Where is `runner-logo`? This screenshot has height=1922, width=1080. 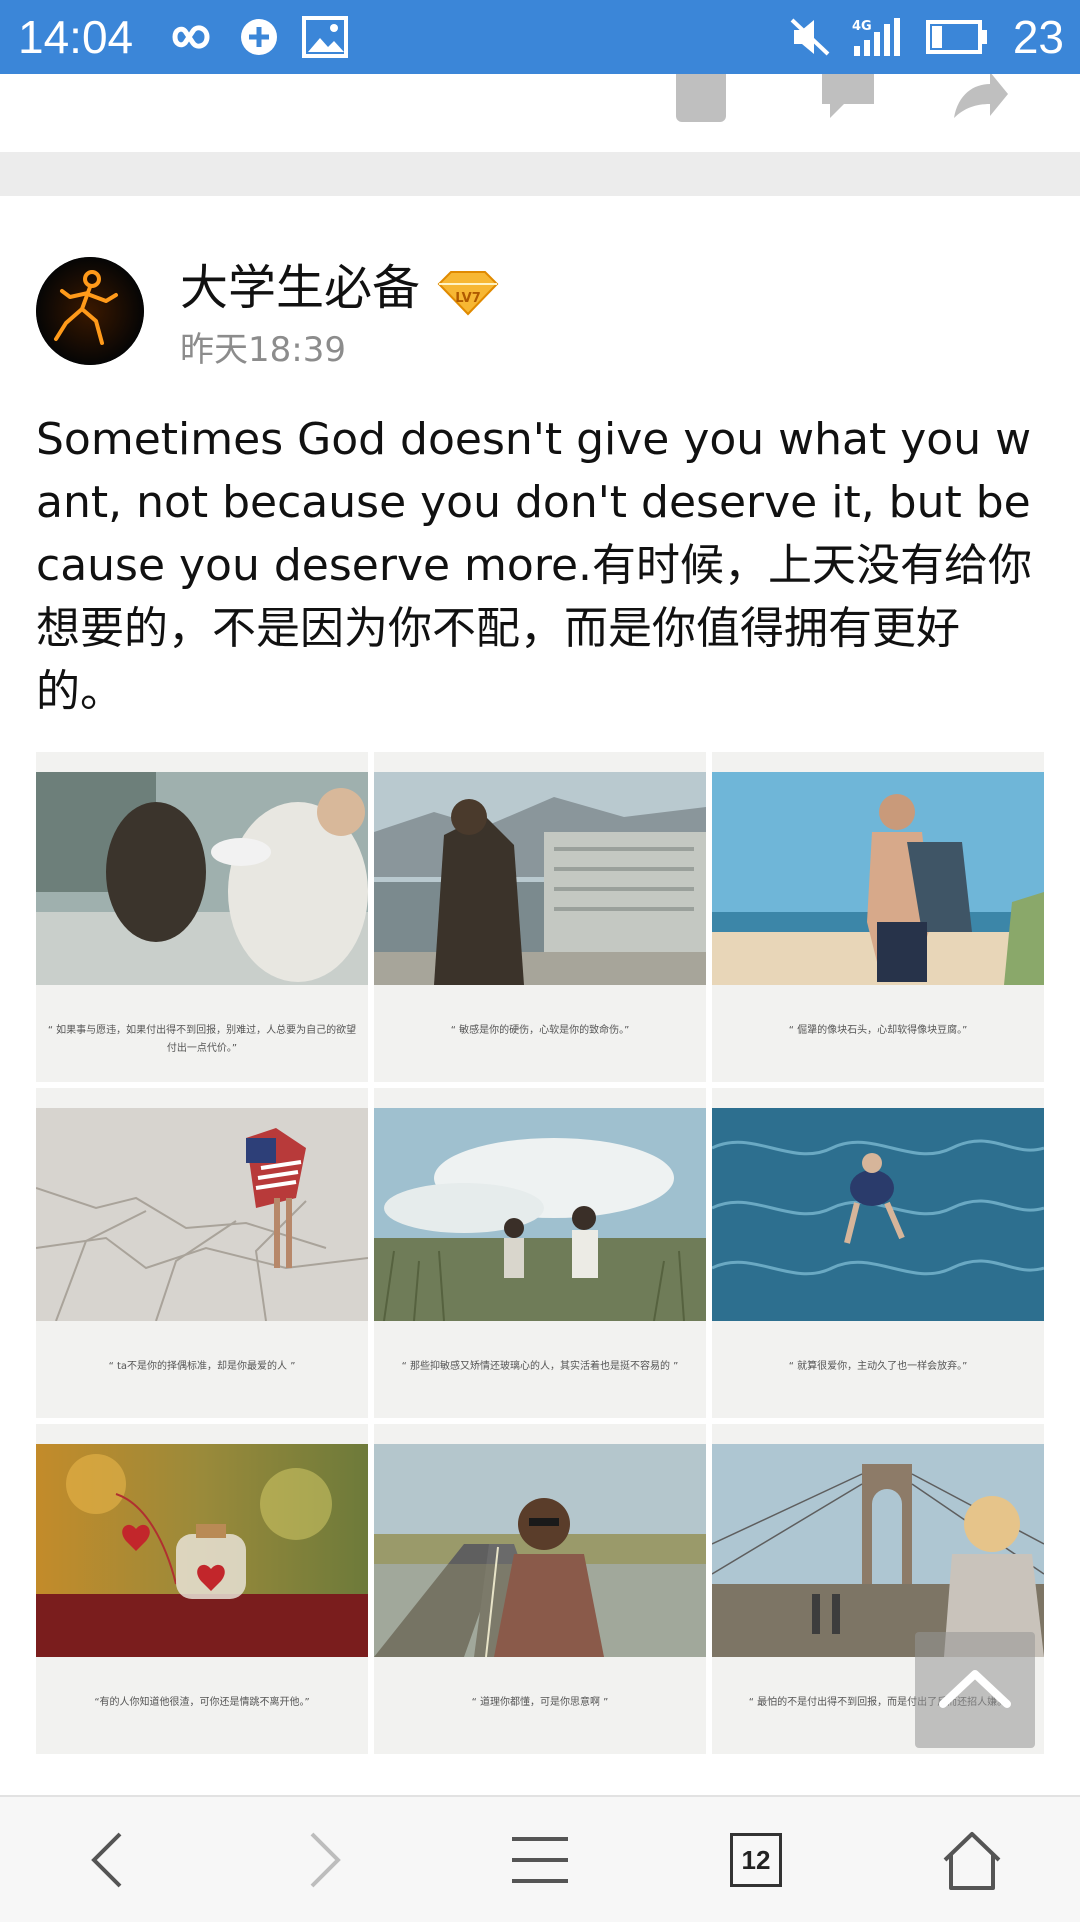 runner-logo is located at coordinates (90, 311).